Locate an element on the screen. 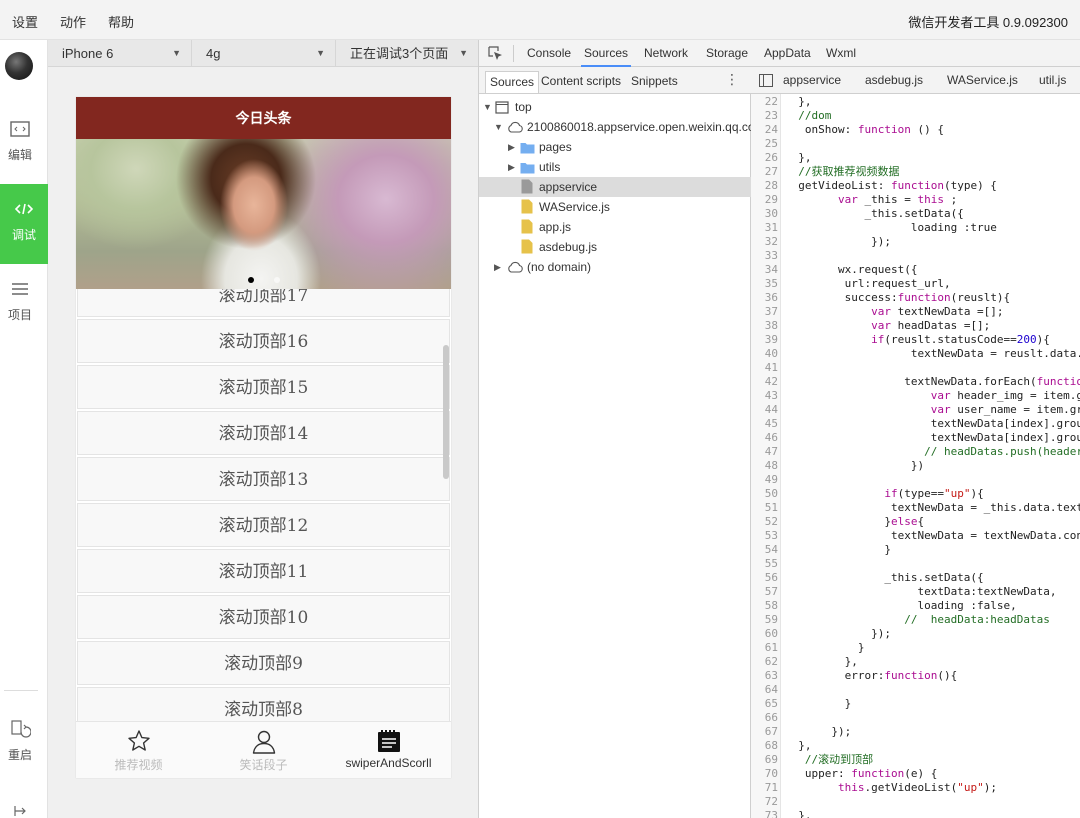  device-select: iPhone 6 ▼ is located at coordinates (120, 53).